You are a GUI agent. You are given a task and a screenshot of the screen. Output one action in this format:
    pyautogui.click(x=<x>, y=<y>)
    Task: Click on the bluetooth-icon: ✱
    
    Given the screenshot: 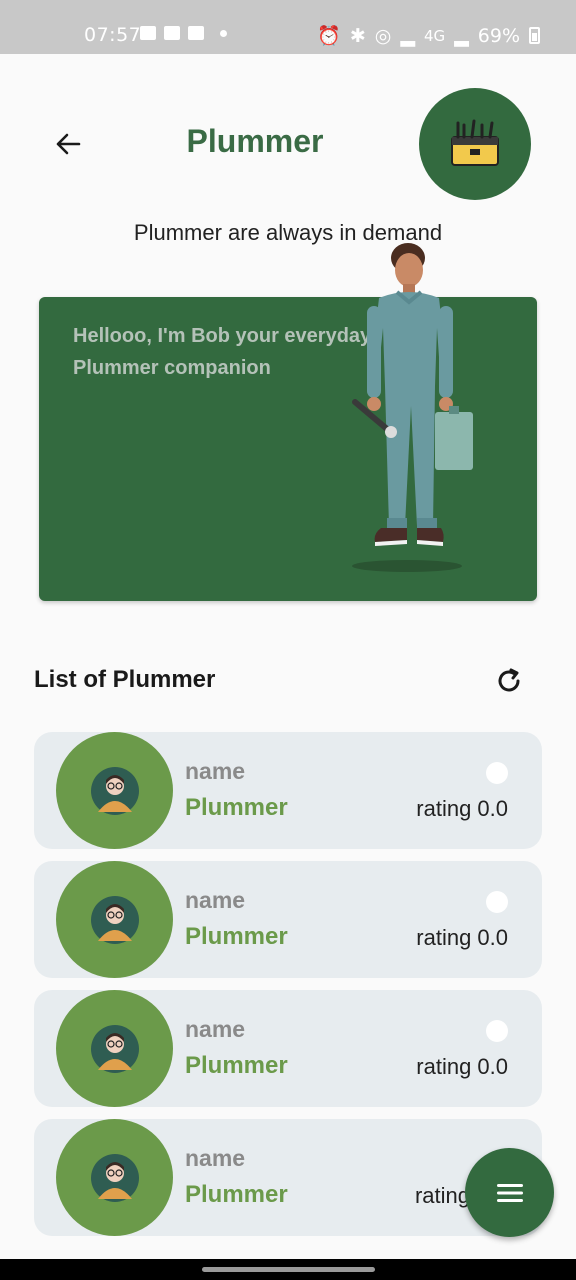 What is the action you would take?
    pyautogui.click(x=357, y=35)
    